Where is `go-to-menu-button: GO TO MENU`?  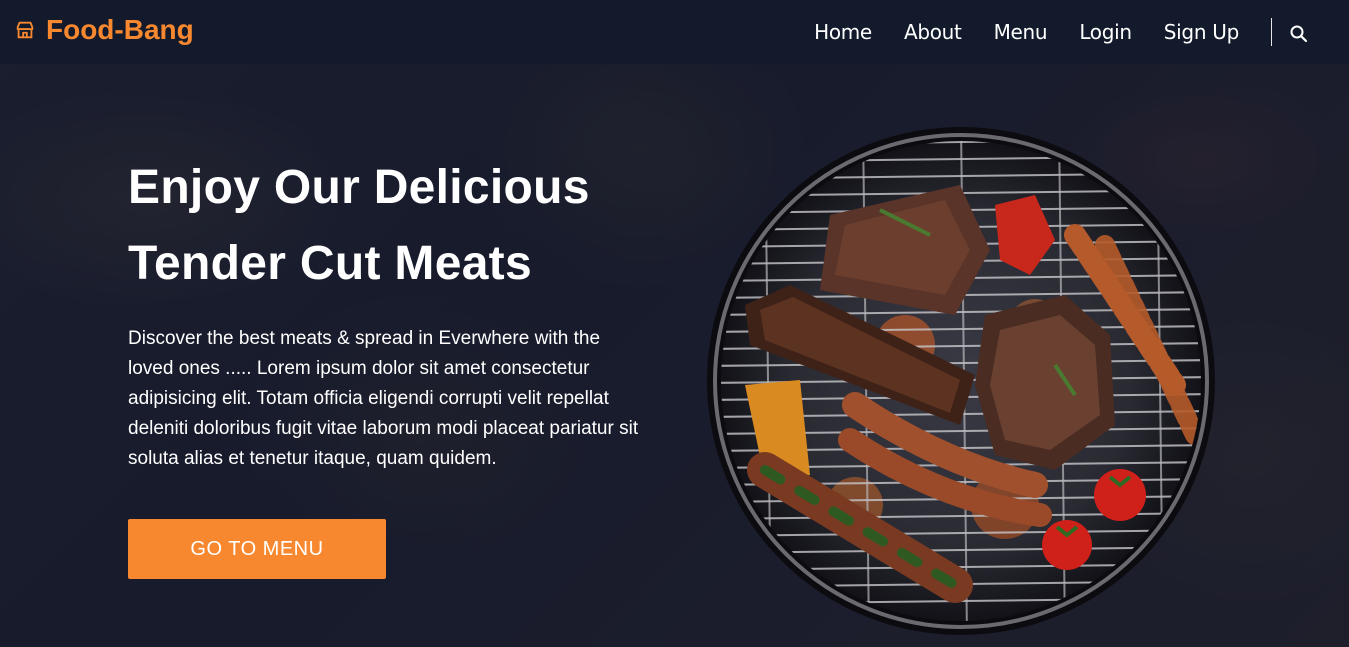
go-to-menu-button: GO TO MENU is located at coordinates (257, 549).